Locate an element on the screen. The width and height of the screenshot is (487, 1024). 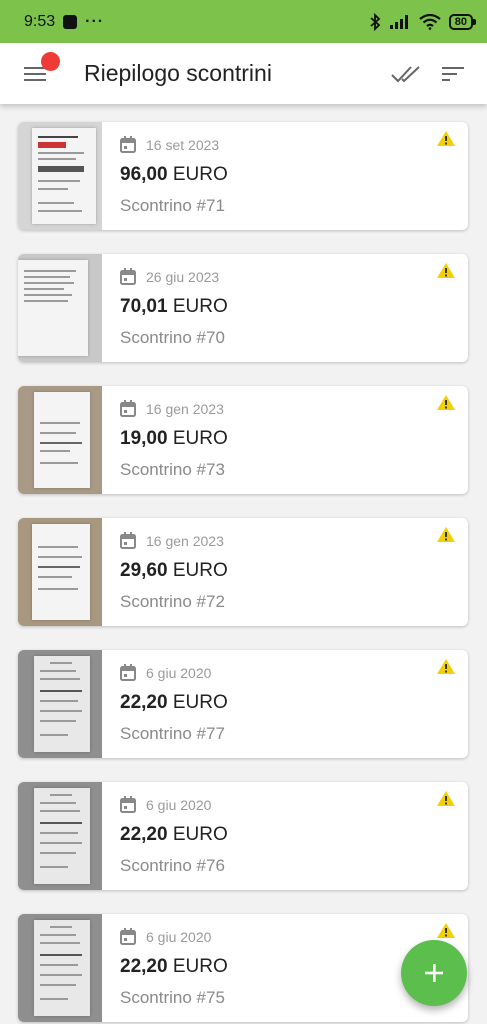
receipt-date: 26 giu 2023 is located at coordinates (183, 276).